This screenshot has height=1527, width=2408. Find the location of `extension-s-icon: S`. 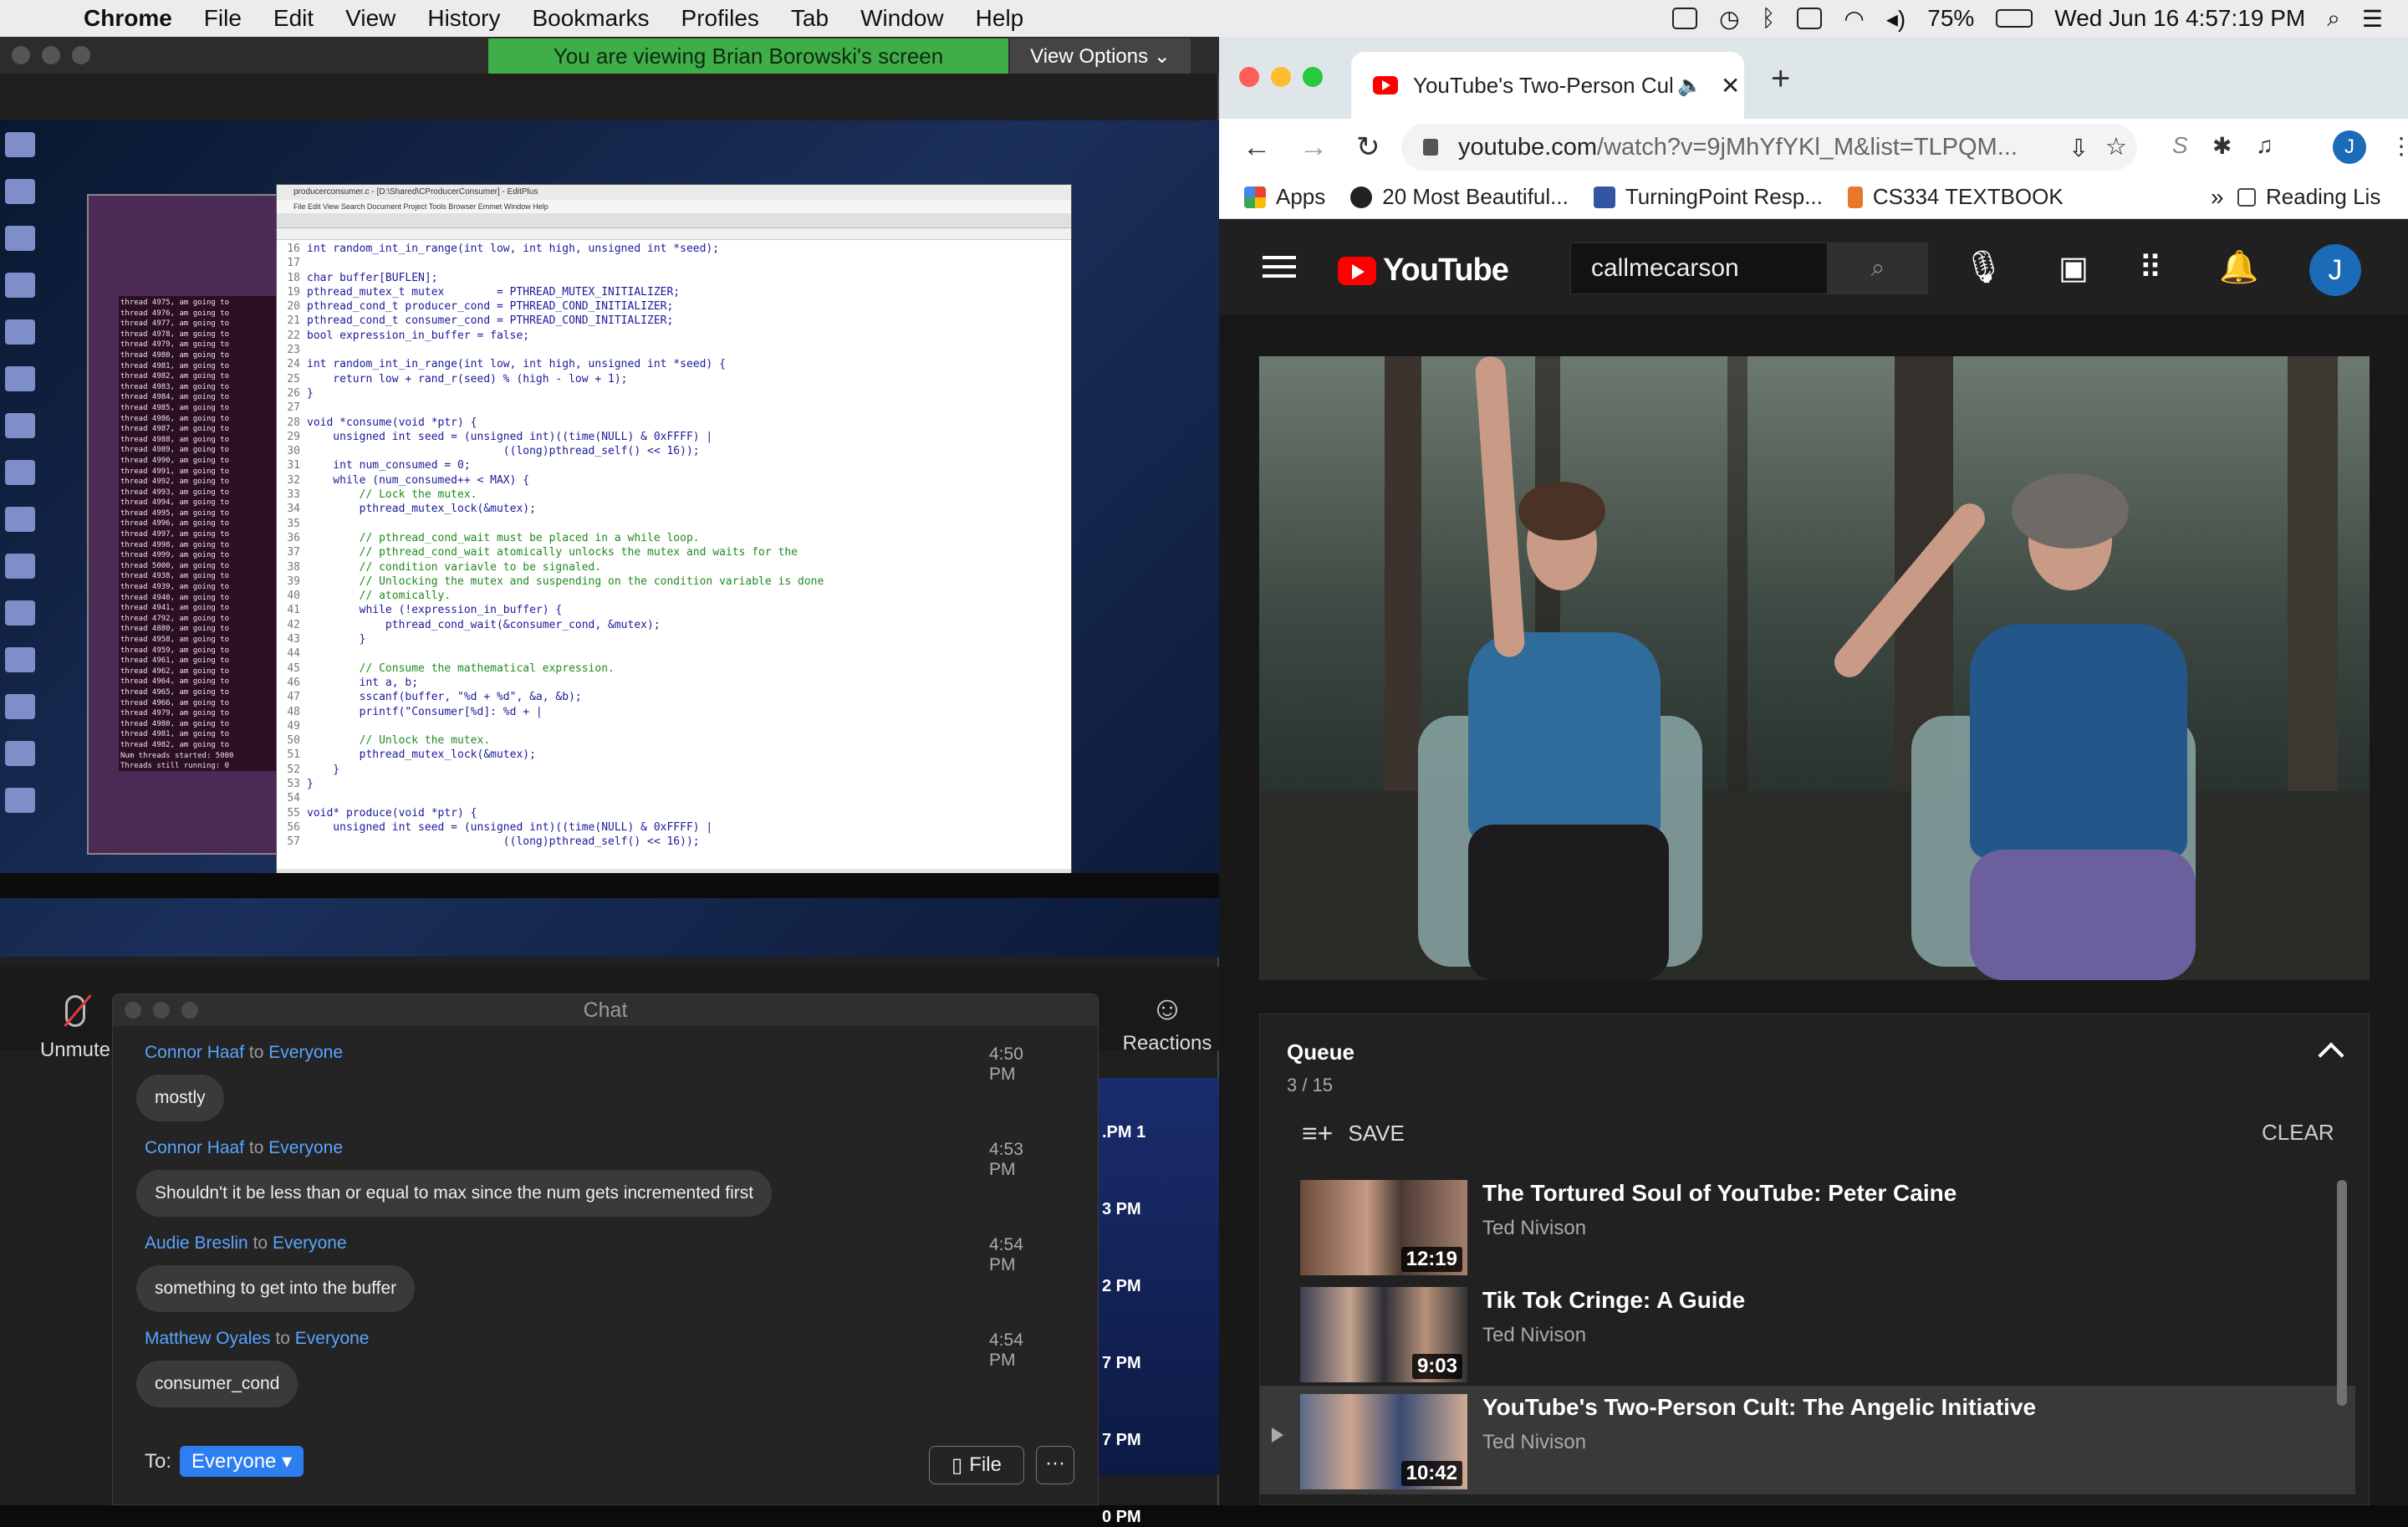

extension-s-icon: S is located at coordinates (2180, 146).